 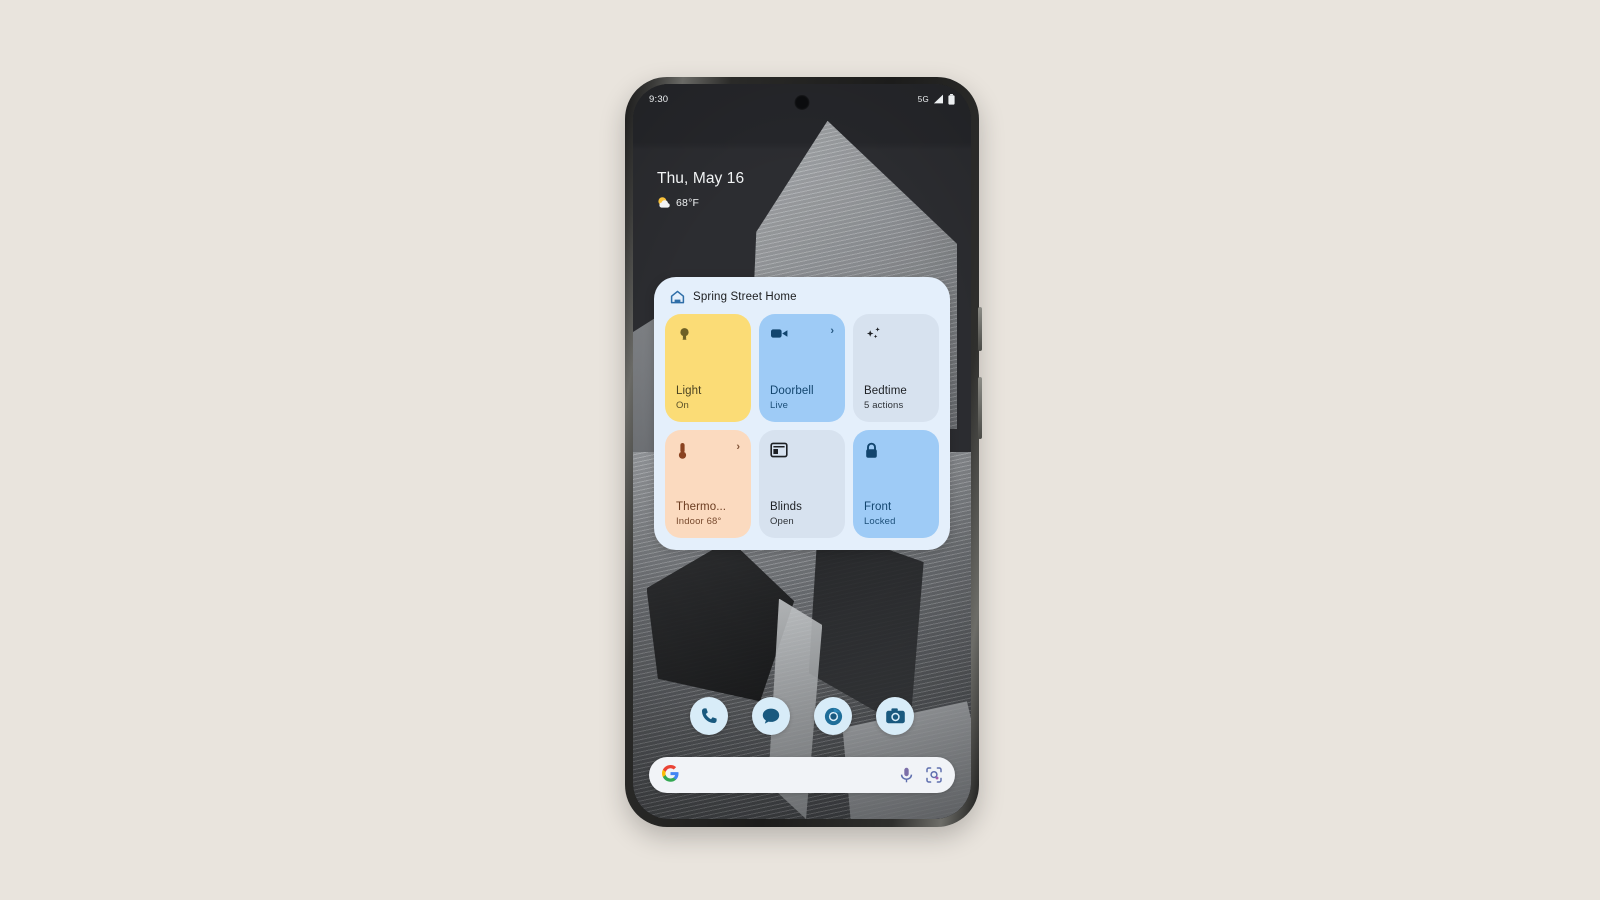 I want to click on tile-blinds-top, so click(x=802, y=450).